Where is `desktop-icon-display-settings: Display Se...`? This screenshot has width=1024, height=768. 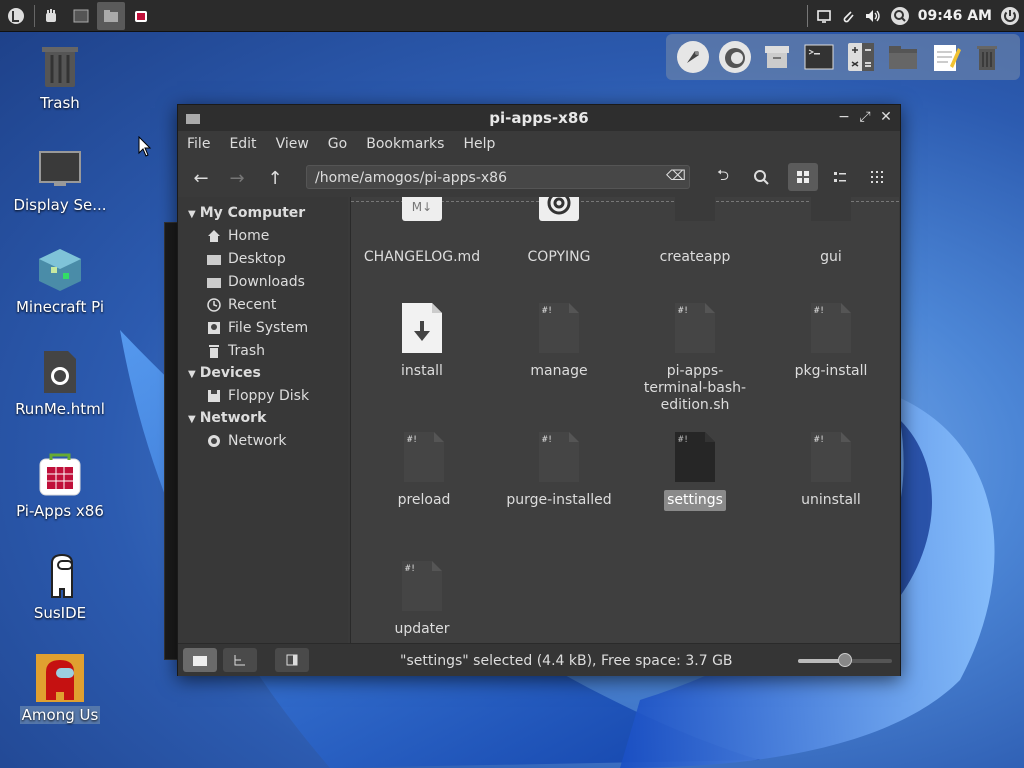
desktop-icon-display-settings: Display Se... is located at coordinates (60, 179).